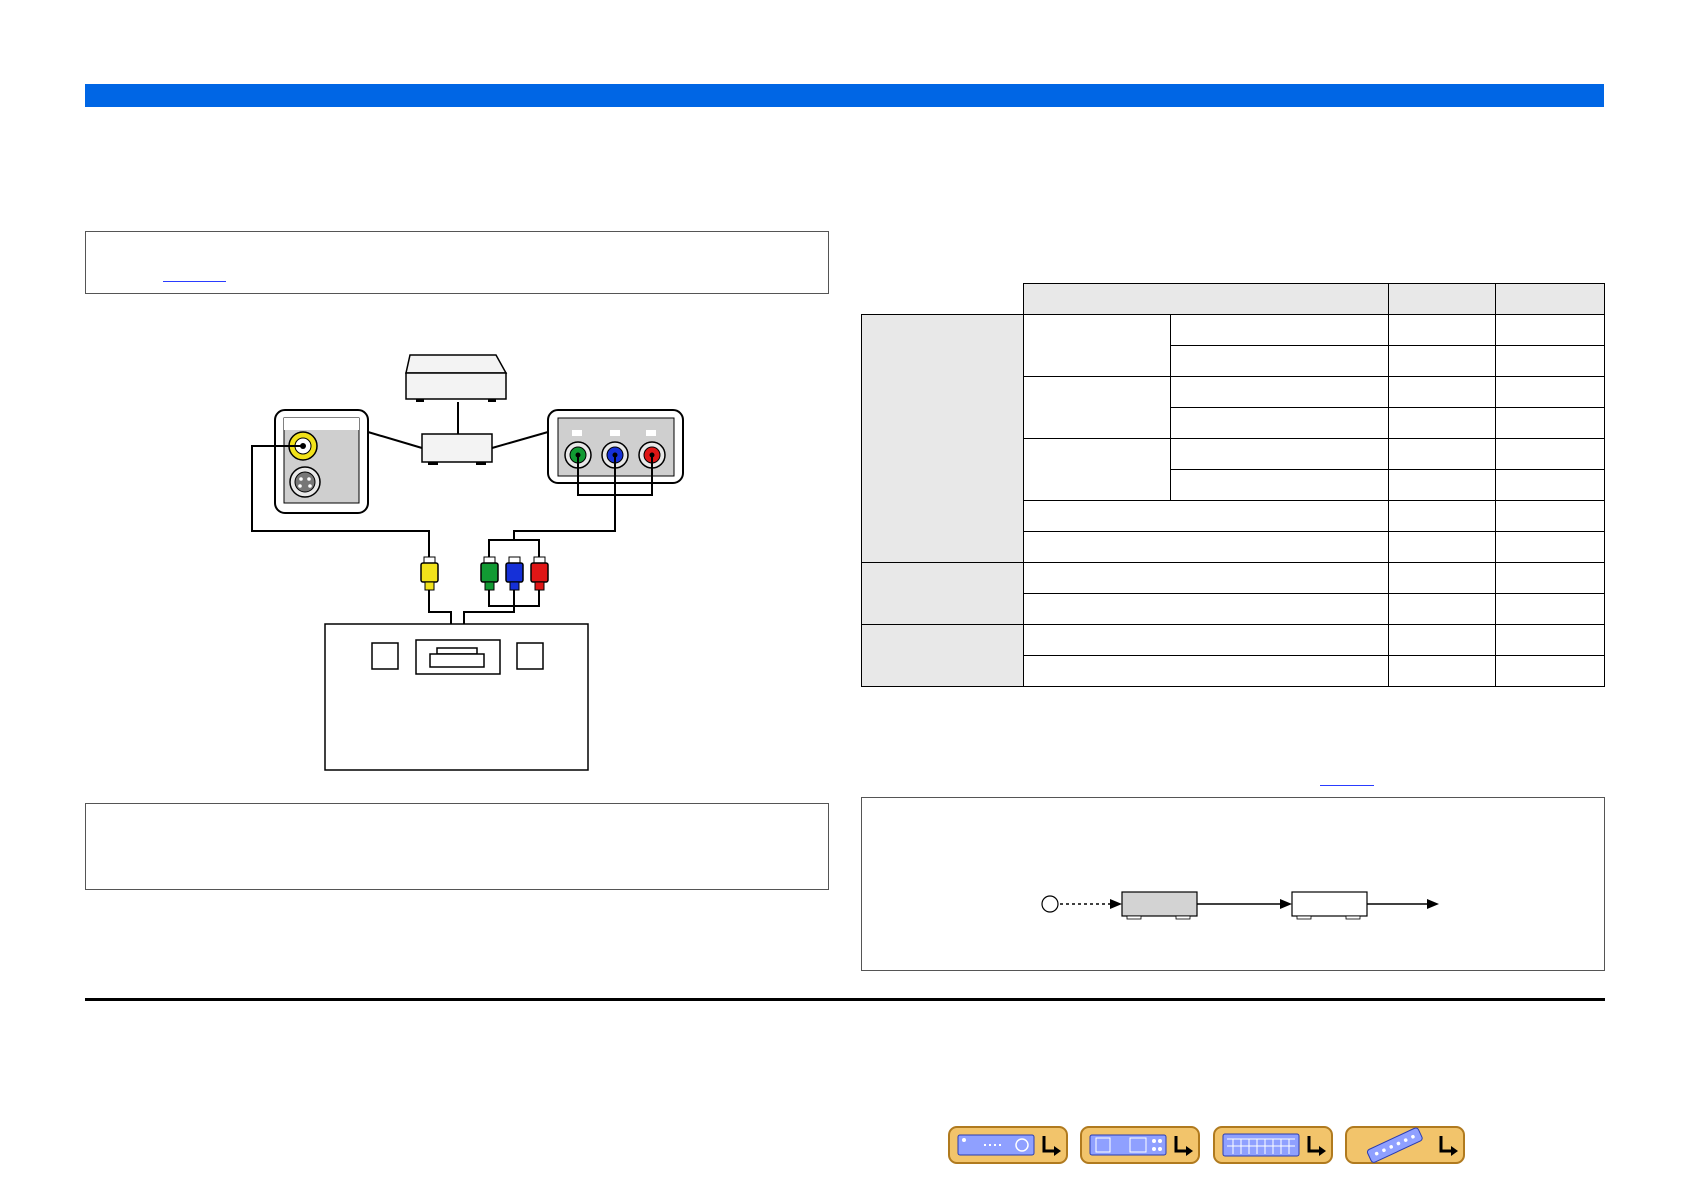 The width and height of the screenshot is (1684, 1190). I want to click on receiver-front-panel-icon, so click(996, 1145).